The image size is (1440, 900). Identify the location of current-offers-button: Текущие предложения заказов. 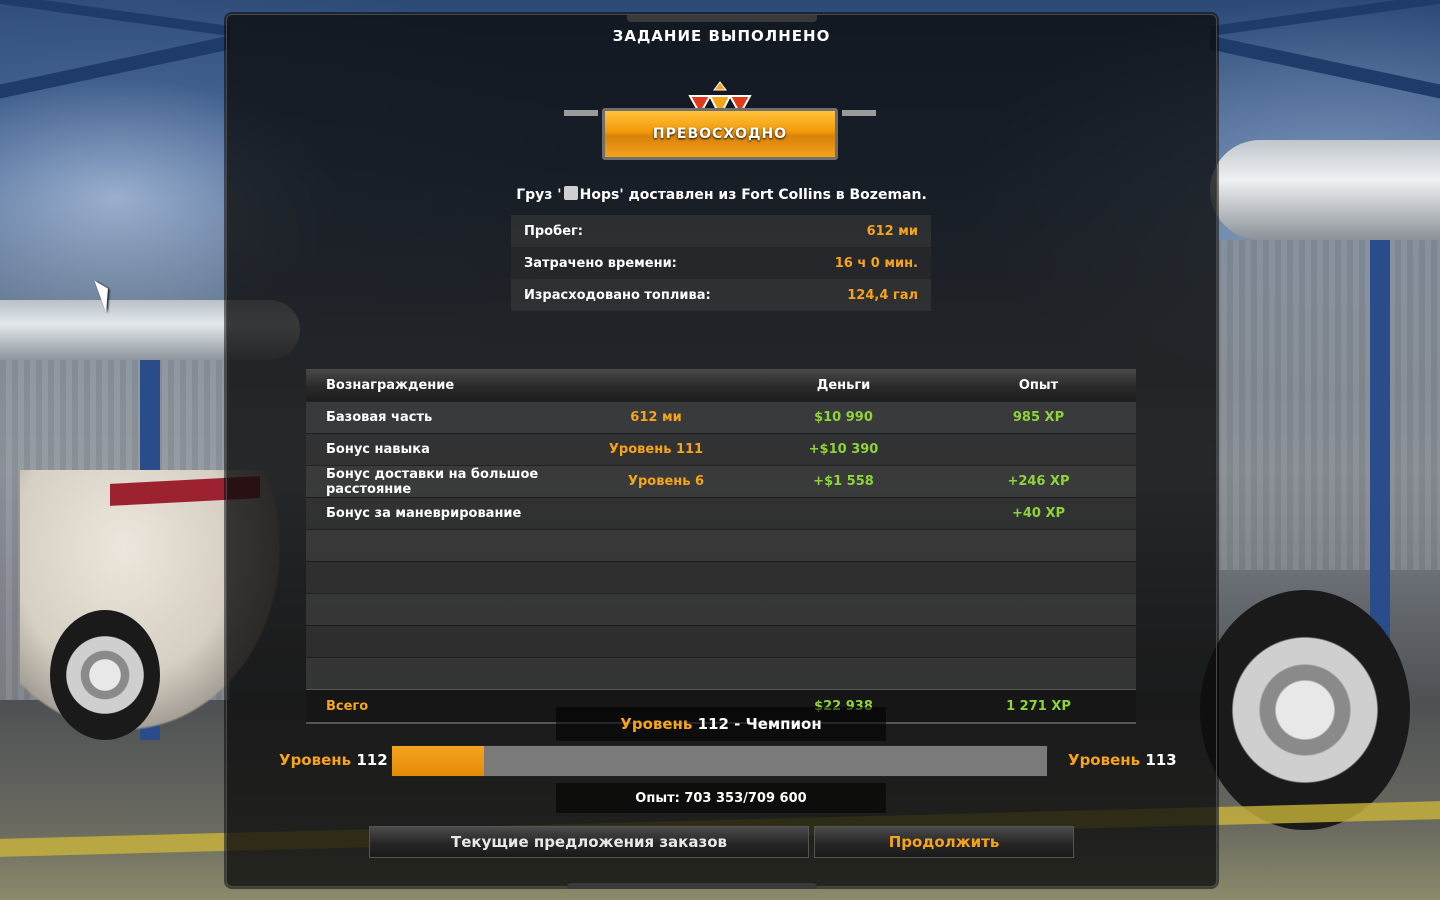
(589, 842).